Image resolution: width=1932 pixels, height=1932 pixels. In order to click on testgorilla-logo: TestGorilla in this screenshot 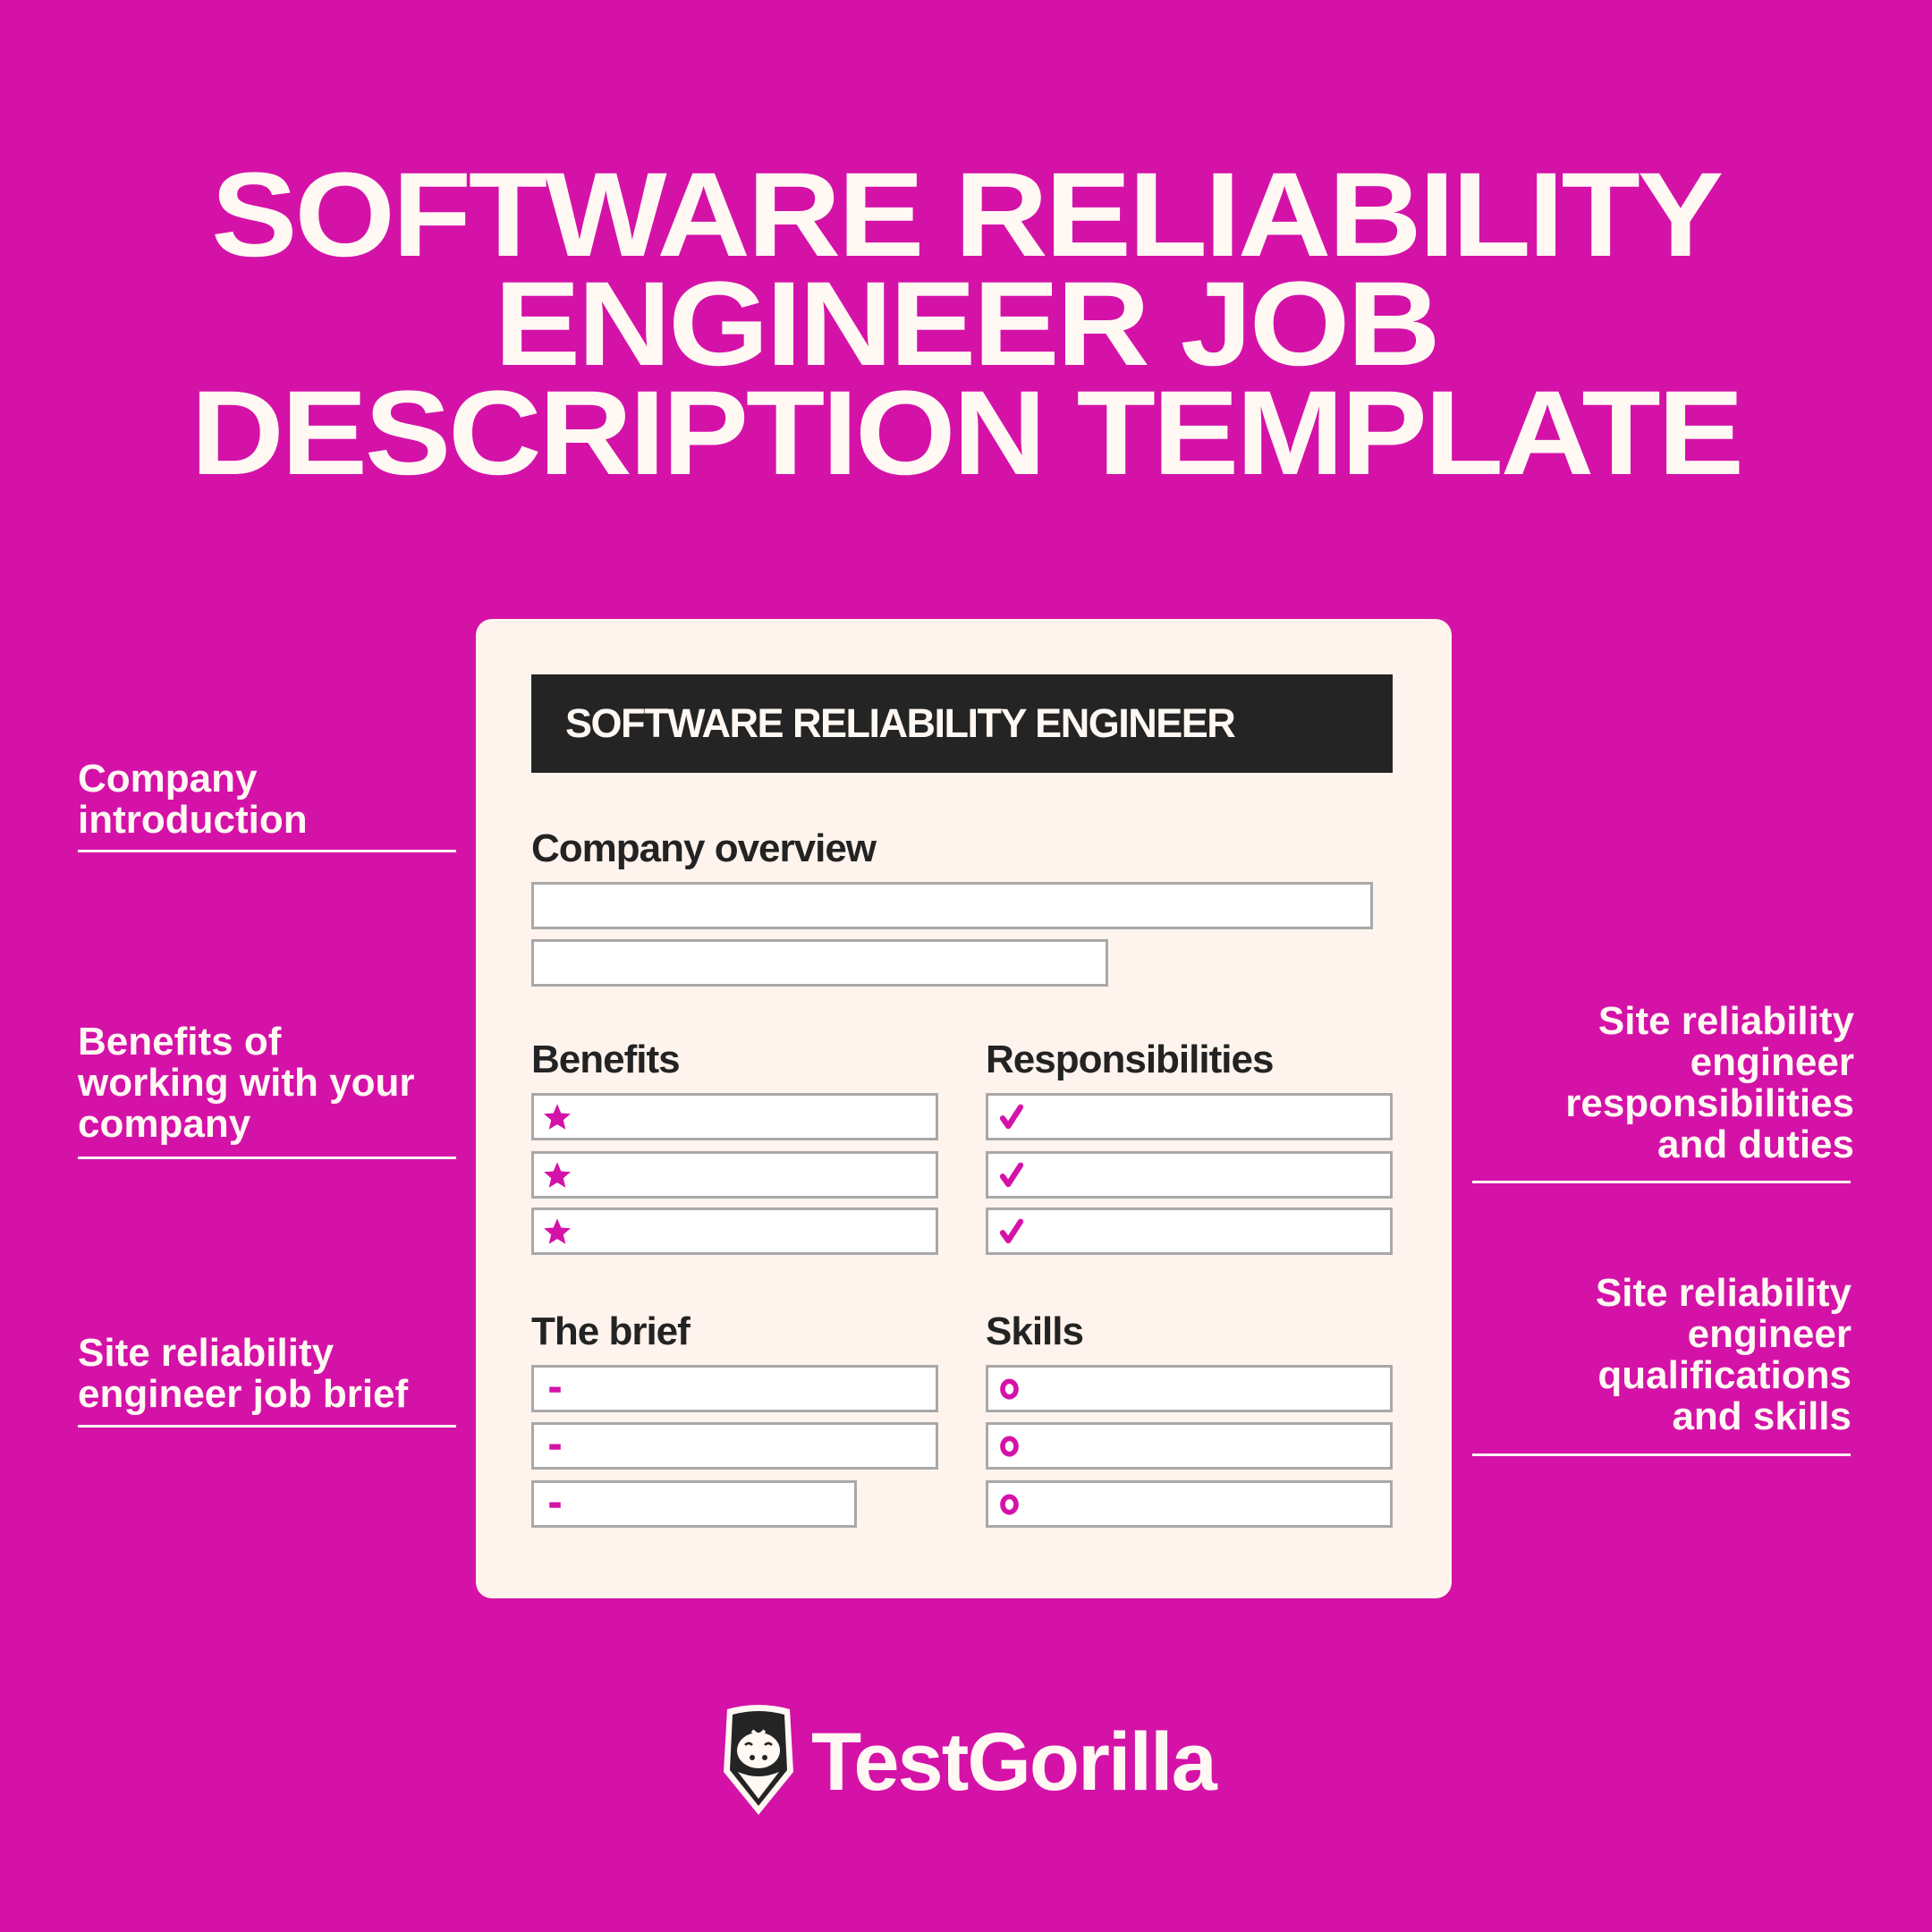, I will do `click(967, 1761)`.